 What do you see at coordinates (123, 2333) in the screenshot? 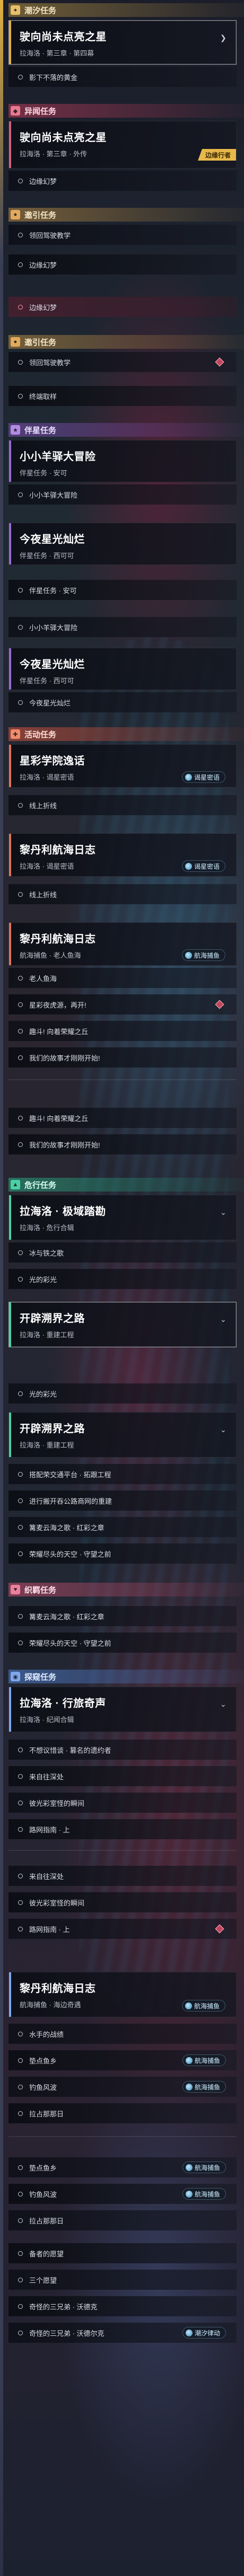
I see `objective-row: 奇怪的三兄弟 · 沃德尔克 潮汐律动` at bounding box center [123, 2333].